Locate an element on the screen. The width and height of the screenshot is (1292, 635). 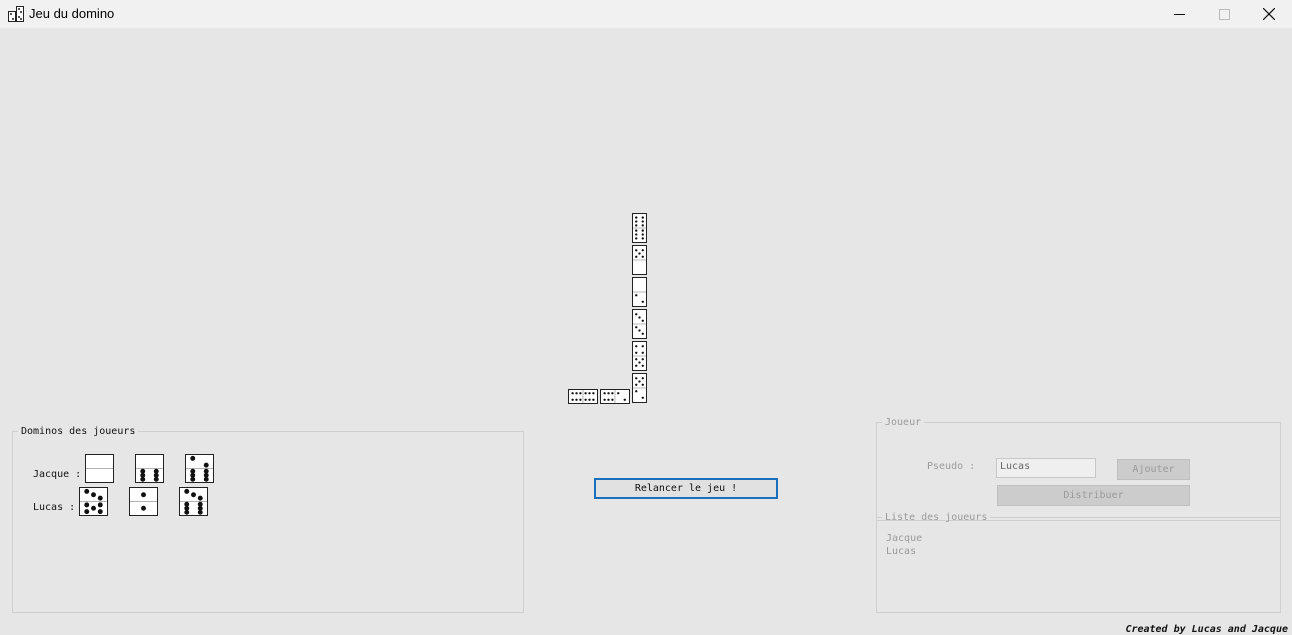
maximize-button is located at coordinates (1224, 14).